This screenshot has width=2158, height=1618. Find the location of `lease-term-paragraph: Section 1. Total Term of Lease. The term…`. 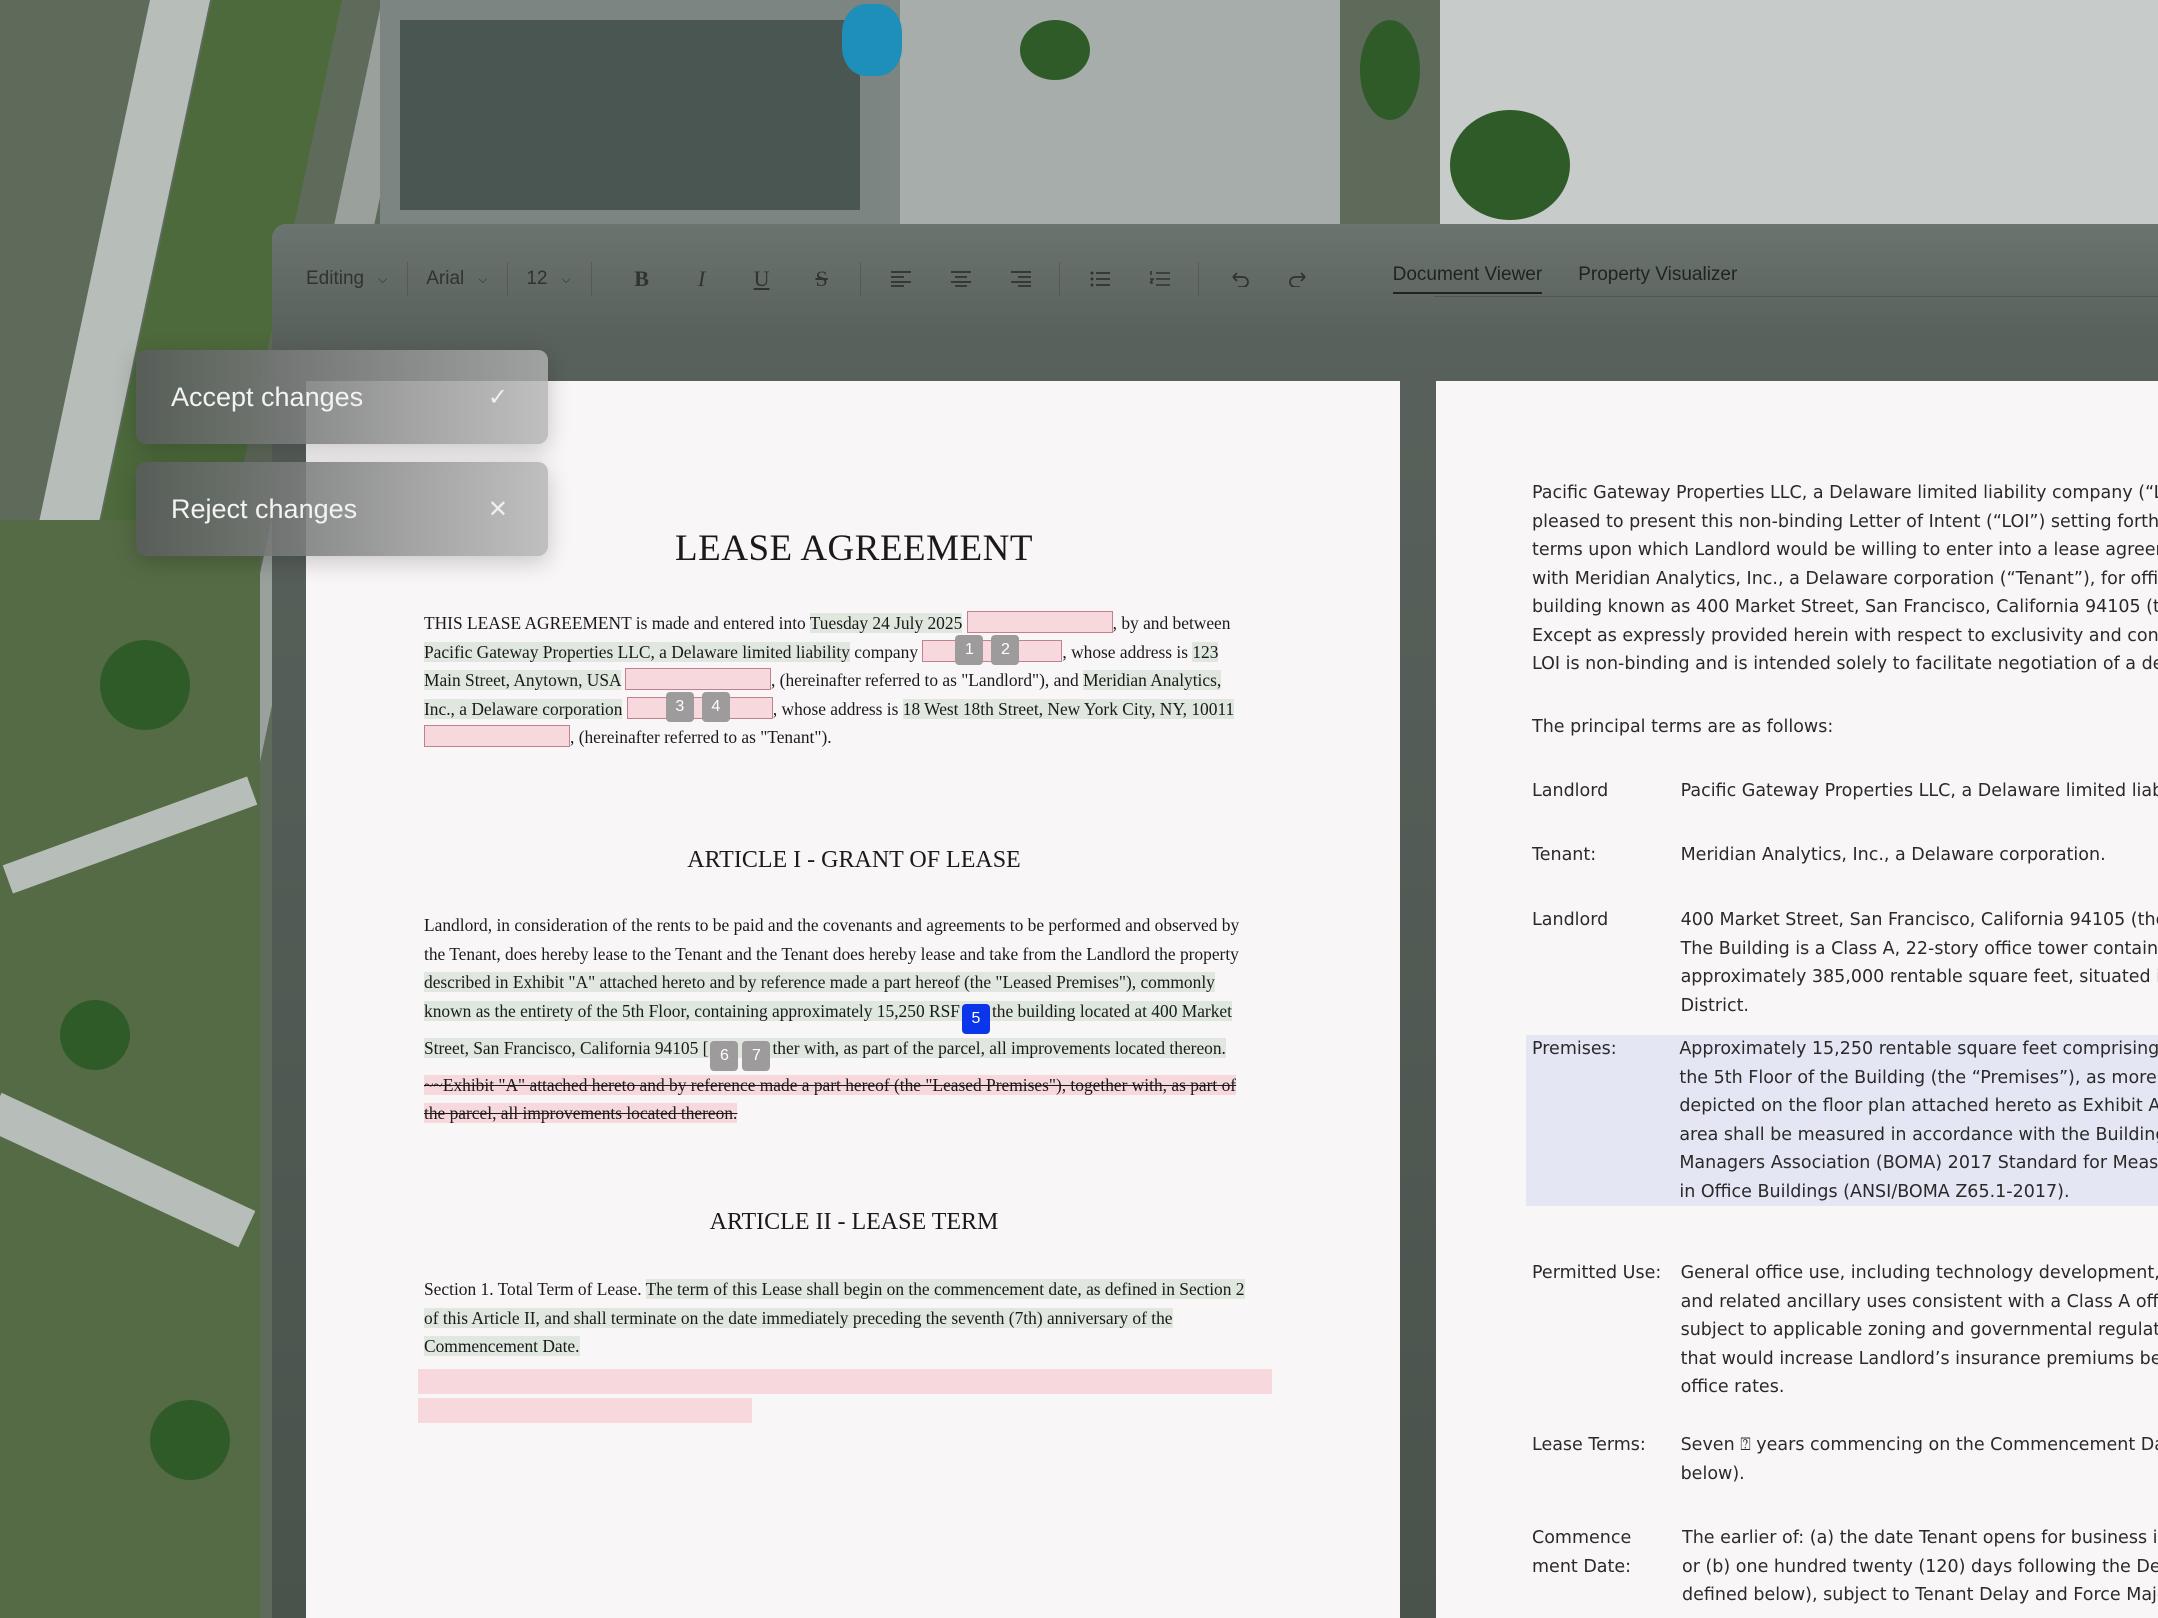

lease-term-paragraph: Section 1. Total Term of Lease. The term… is located at coordinates (854, 1318).